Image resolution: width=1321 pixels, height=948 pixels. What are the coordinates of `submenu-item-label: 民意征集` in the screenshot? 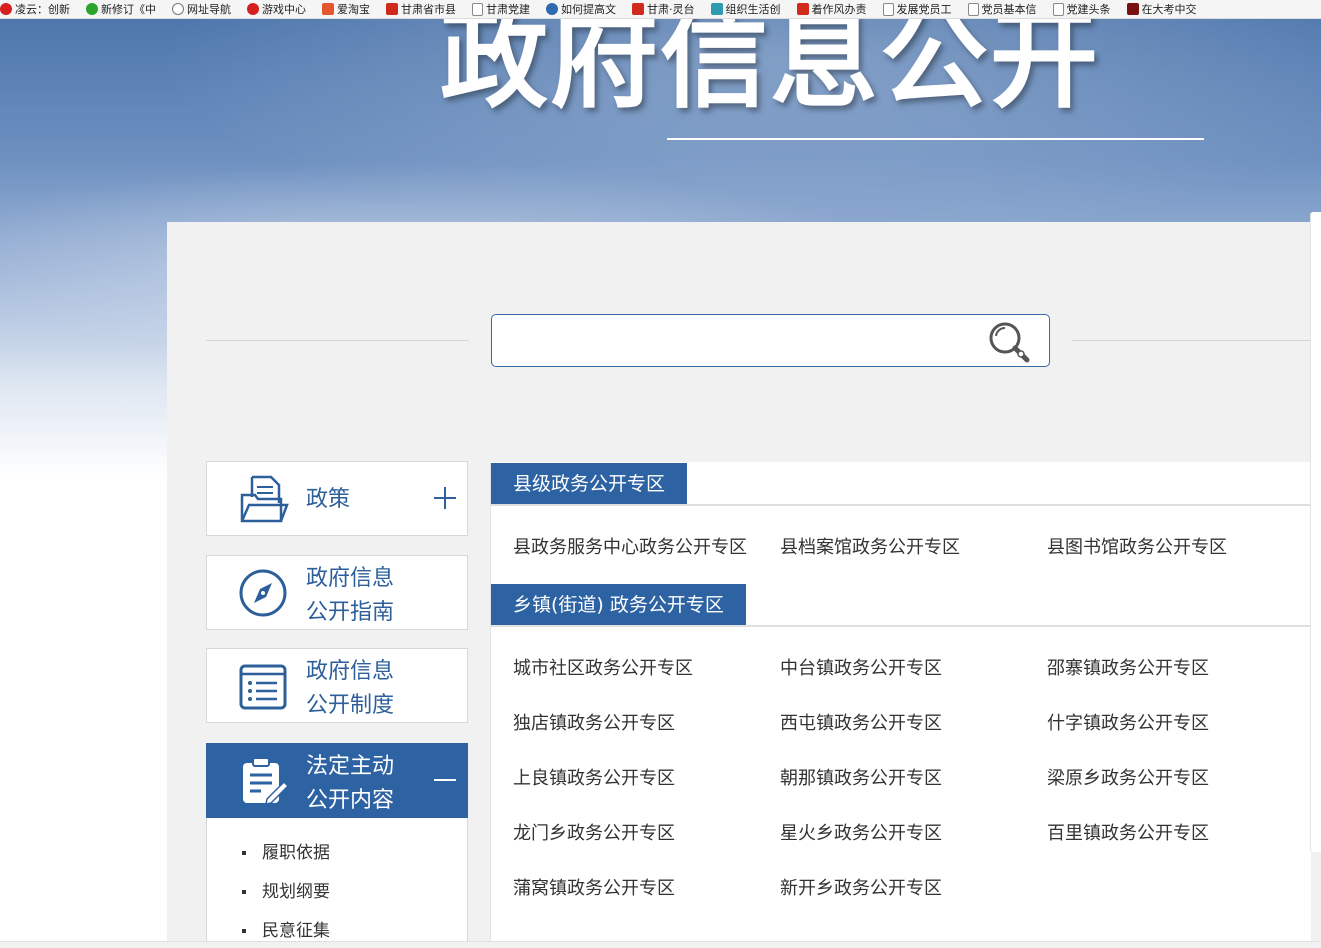 It's located at (296, 931).